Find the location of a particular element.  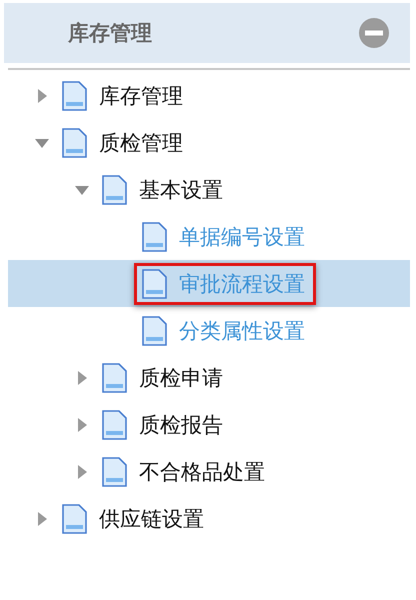

tree-row: 库存管理 is located at coordinates (209, 95).